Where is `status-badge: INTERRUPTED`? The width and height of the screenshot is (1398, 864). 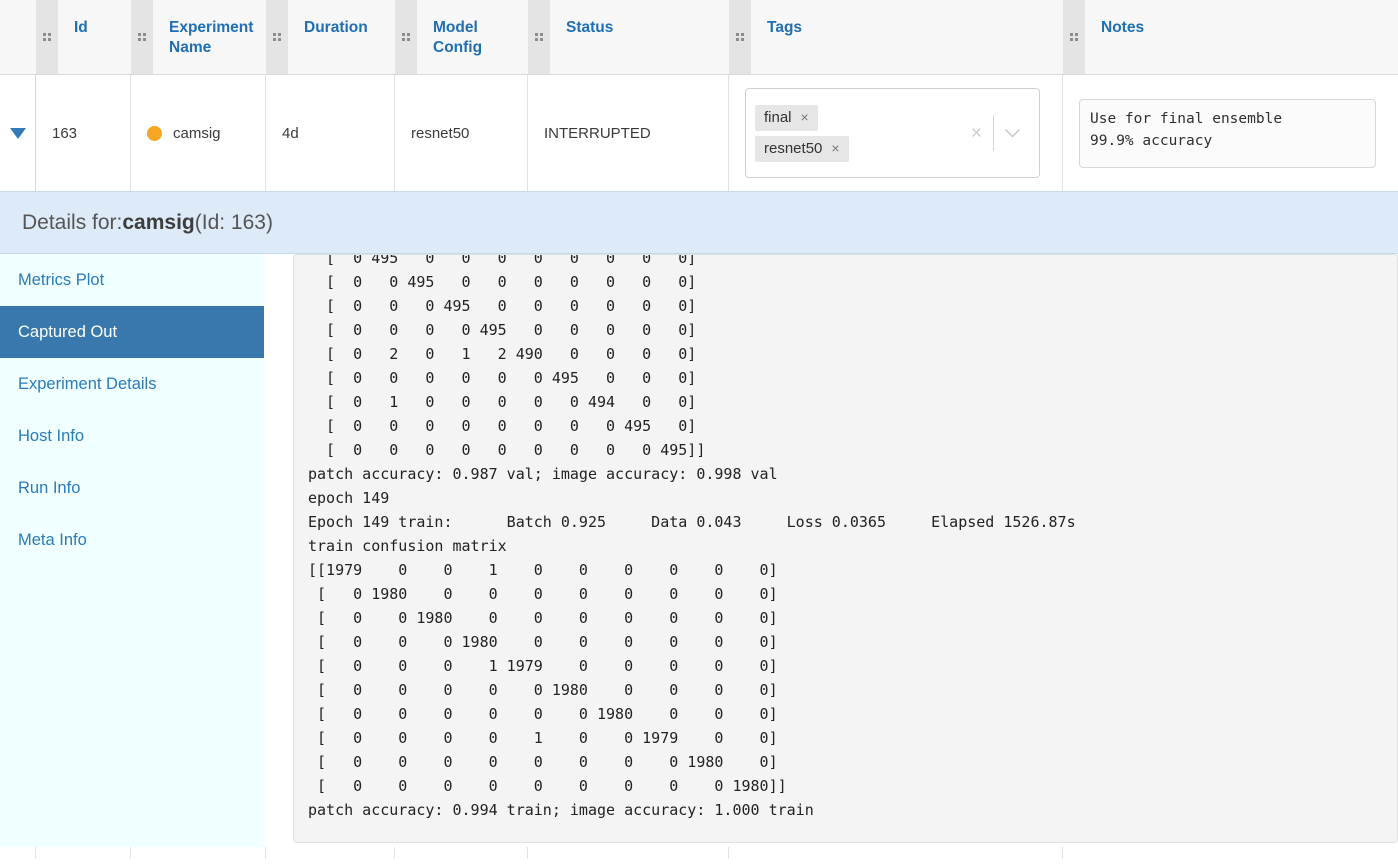
status-badge: INTERRUPTED is located at coordinates (597, 133).